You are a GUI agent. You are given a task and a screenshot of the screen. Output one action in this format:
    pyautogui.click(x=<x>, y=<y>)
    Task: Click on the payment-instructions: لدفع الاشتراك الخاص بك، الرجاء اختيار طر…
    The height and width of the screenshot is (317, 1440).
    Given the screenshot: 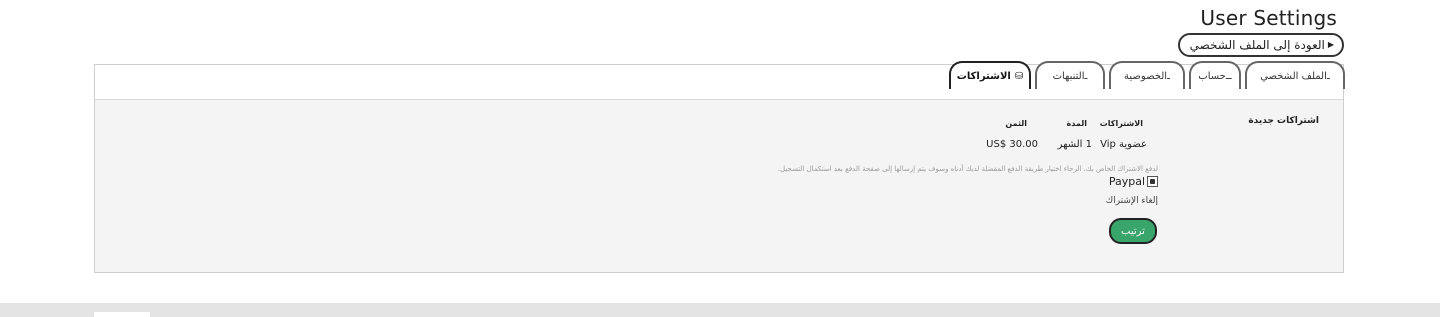 What is the action you would take?
    pyautogui.click(x=967, y=169)
    